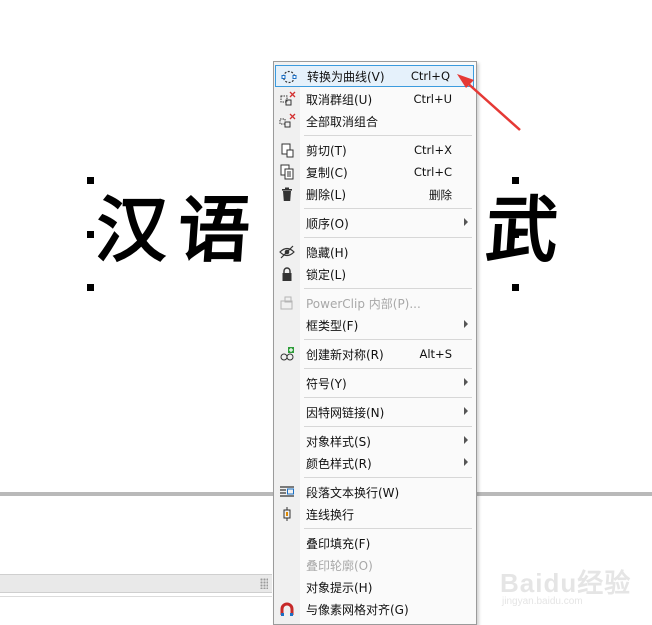 Image resolution: width=652 pixels, height=625 pixels. What do you see at coordinates (375, 252) in the screenshot?
I see `menu-item-hide: 隐藏(H)` at bounding box center [375, 252].